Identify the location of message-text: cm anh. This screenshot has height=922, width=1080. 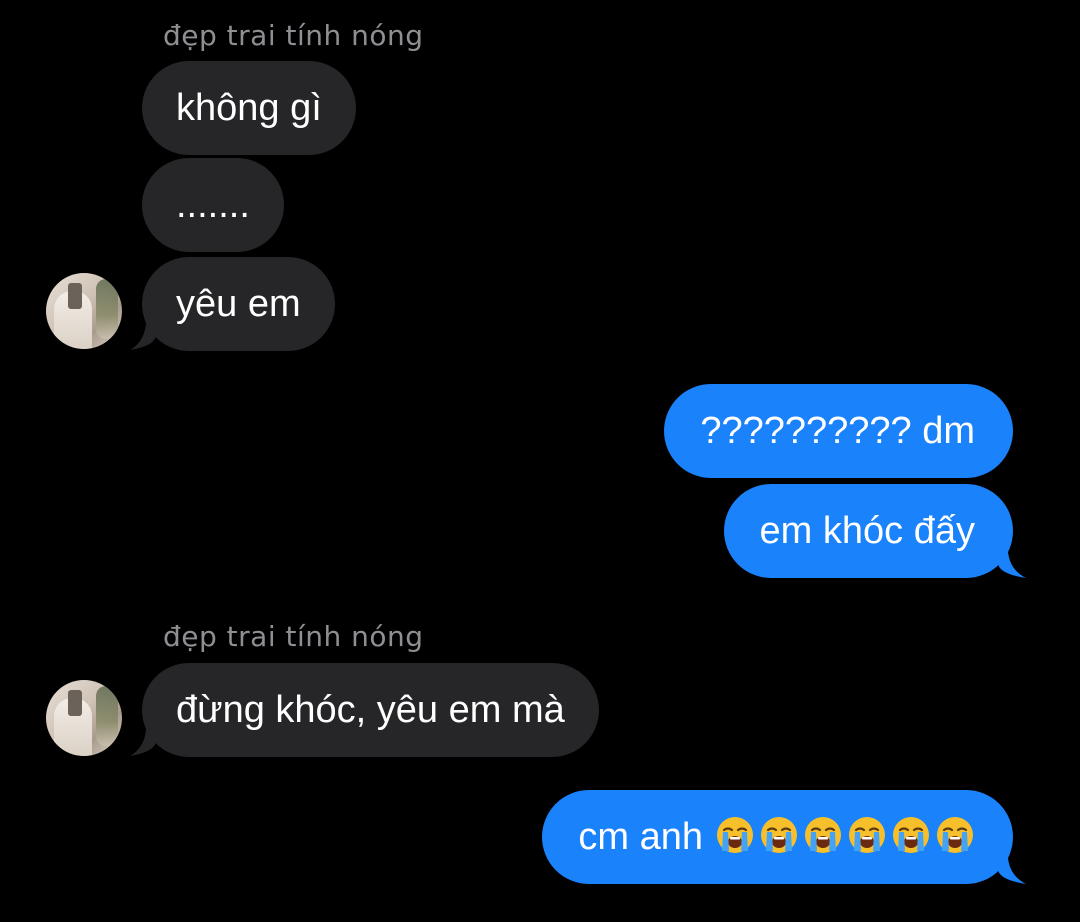
(640, 837).